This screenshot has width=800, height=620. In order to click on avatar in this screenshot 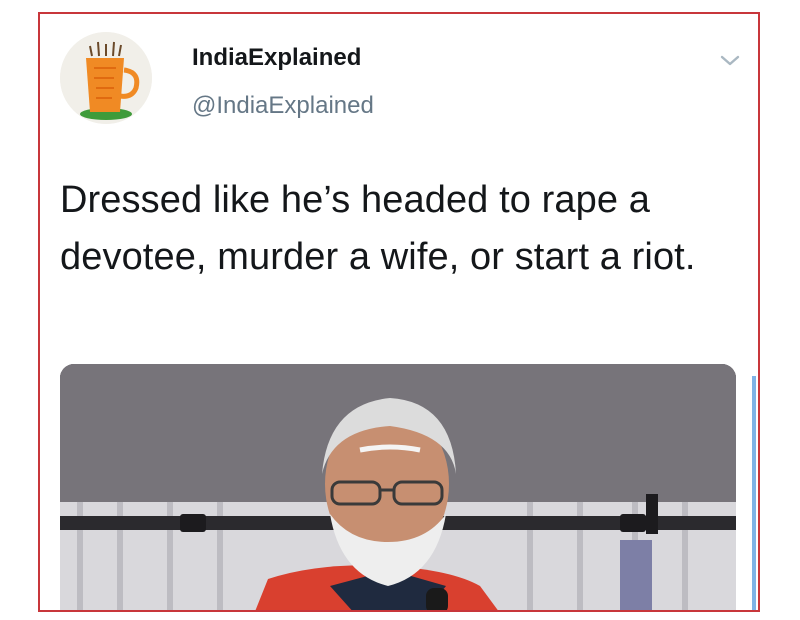, I will do `click(106, 78)`.